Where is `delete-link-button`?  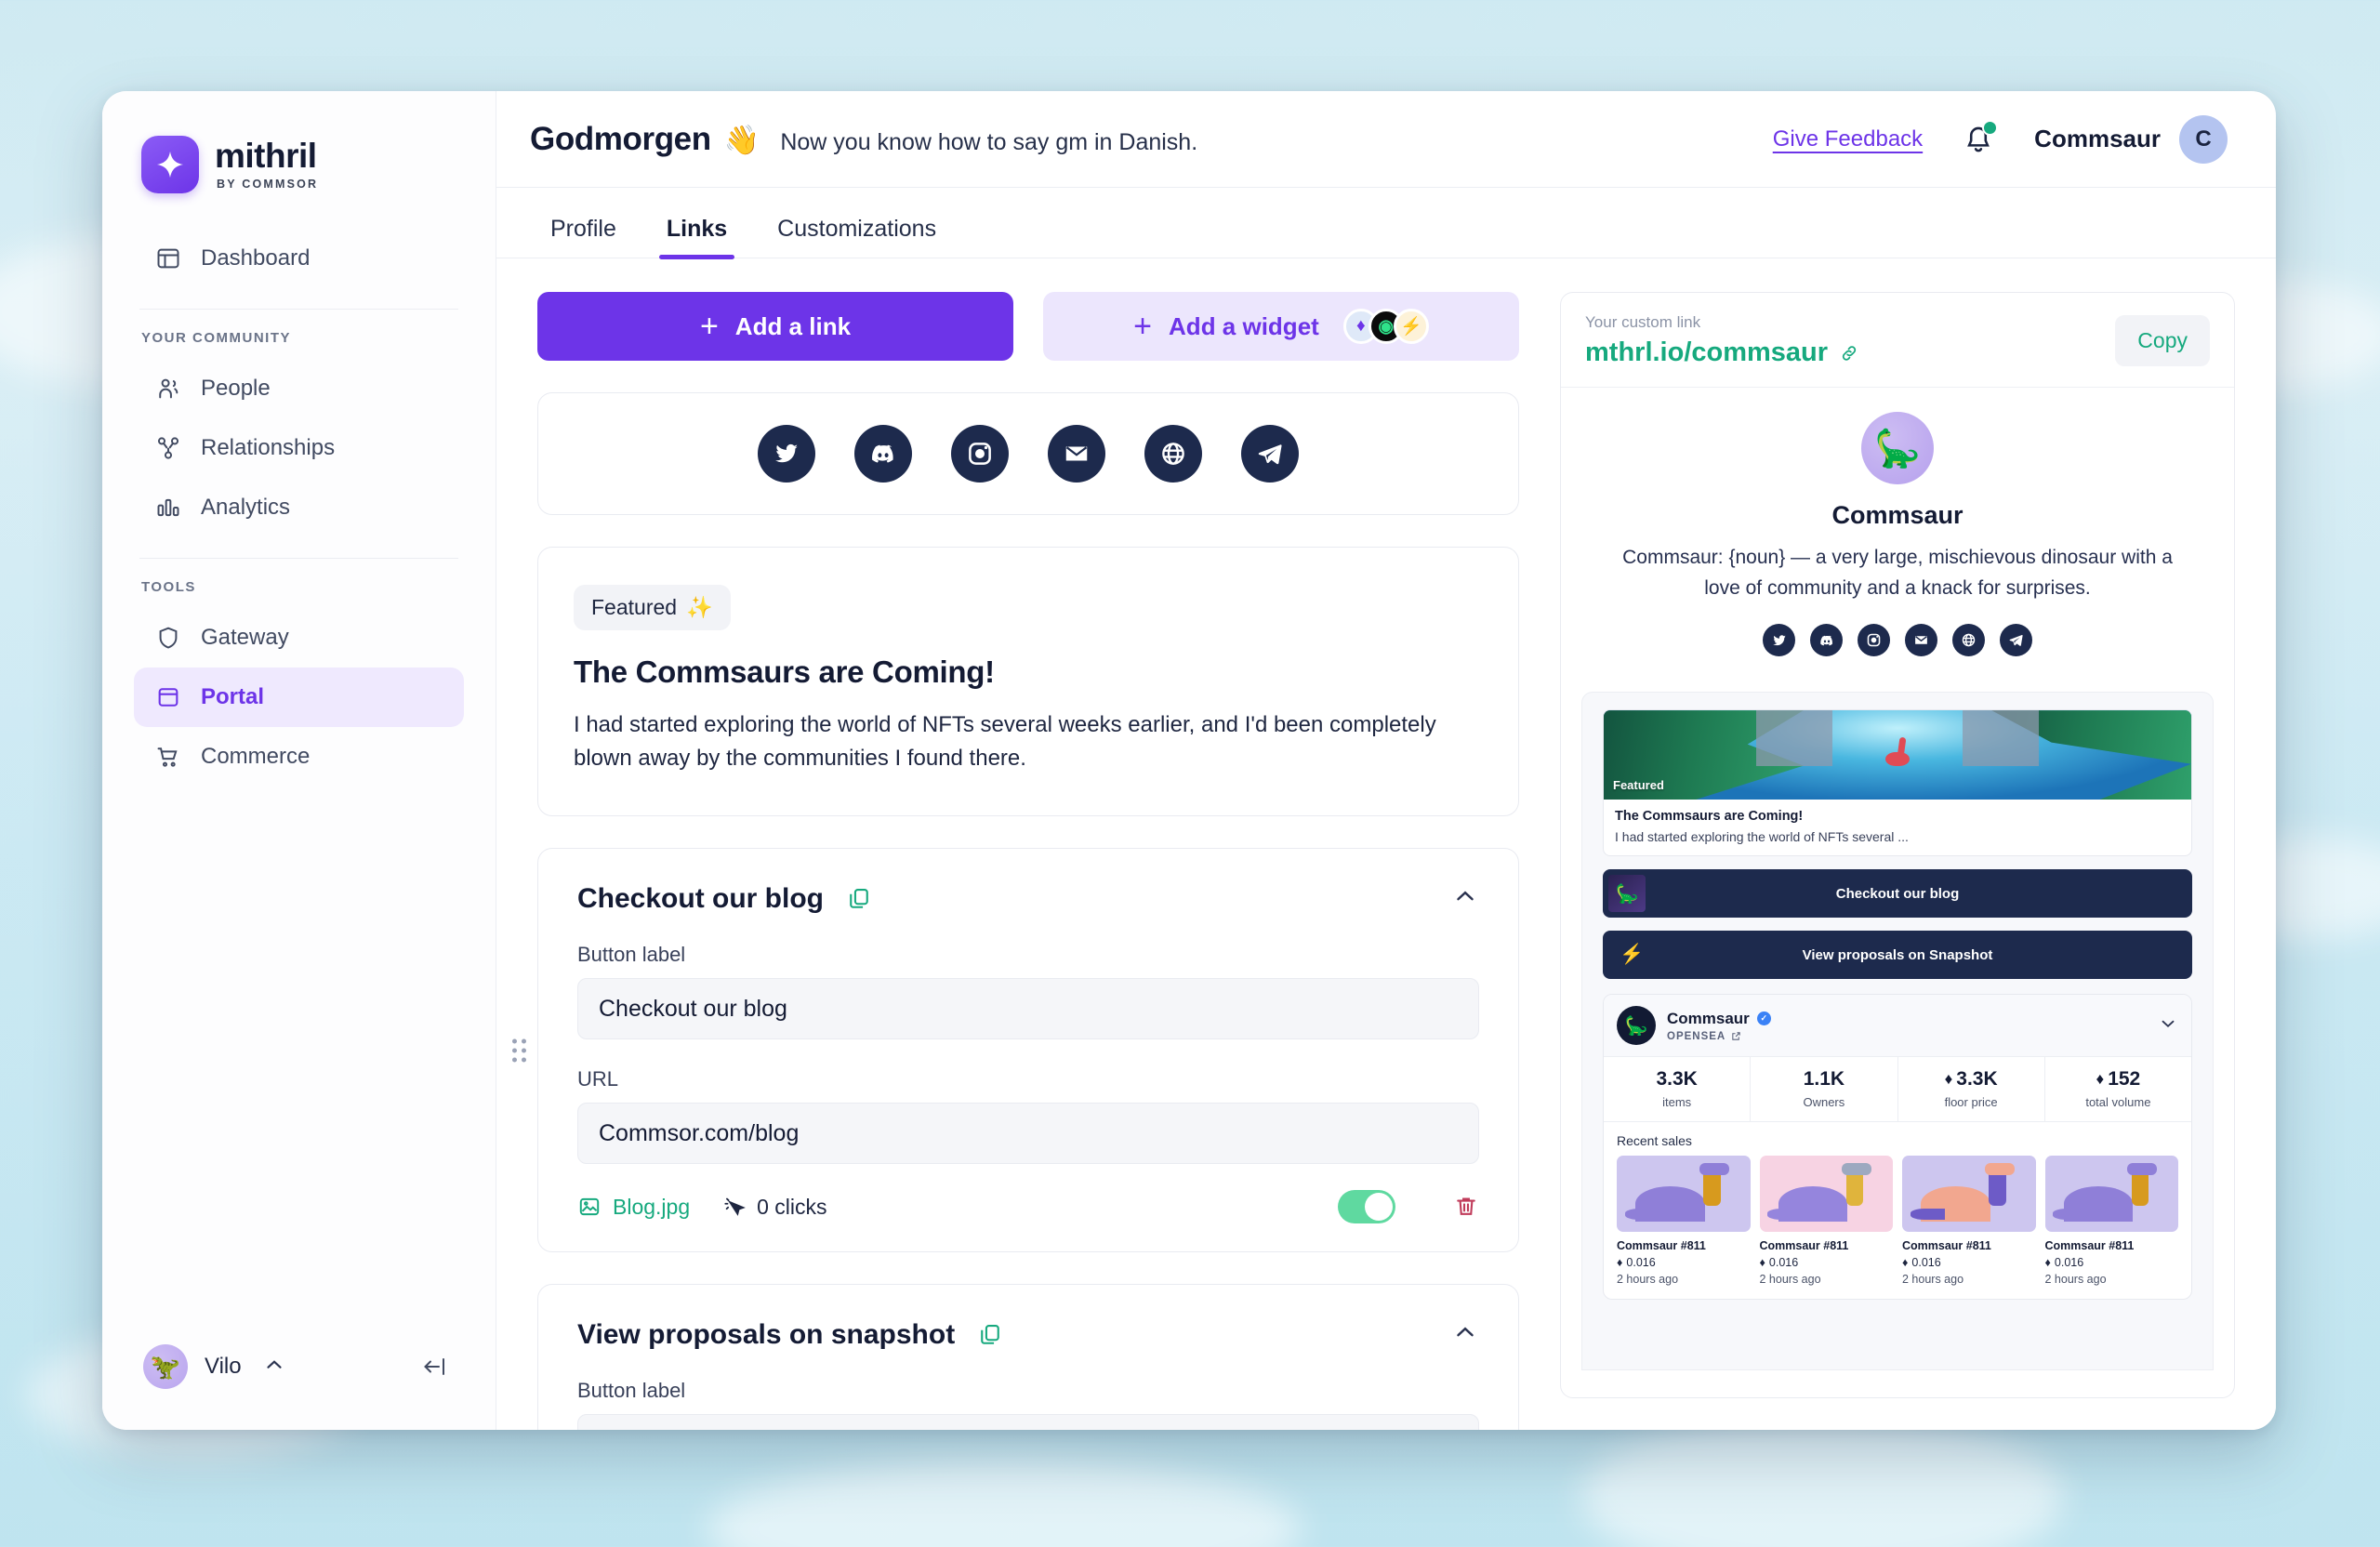
delete-link-button is located at coordinates (1466, 1207).